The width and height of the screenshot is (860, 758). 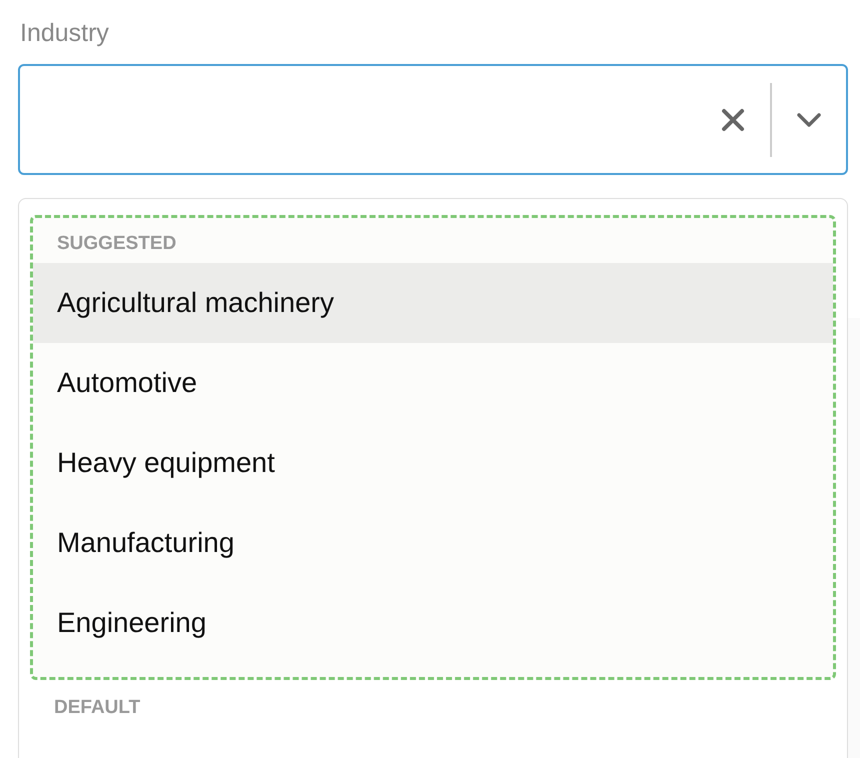 What do you see at coordinates (809, 119) in the screenshot?
I see `chevron-down-icon` at bounding box center [809, 119].